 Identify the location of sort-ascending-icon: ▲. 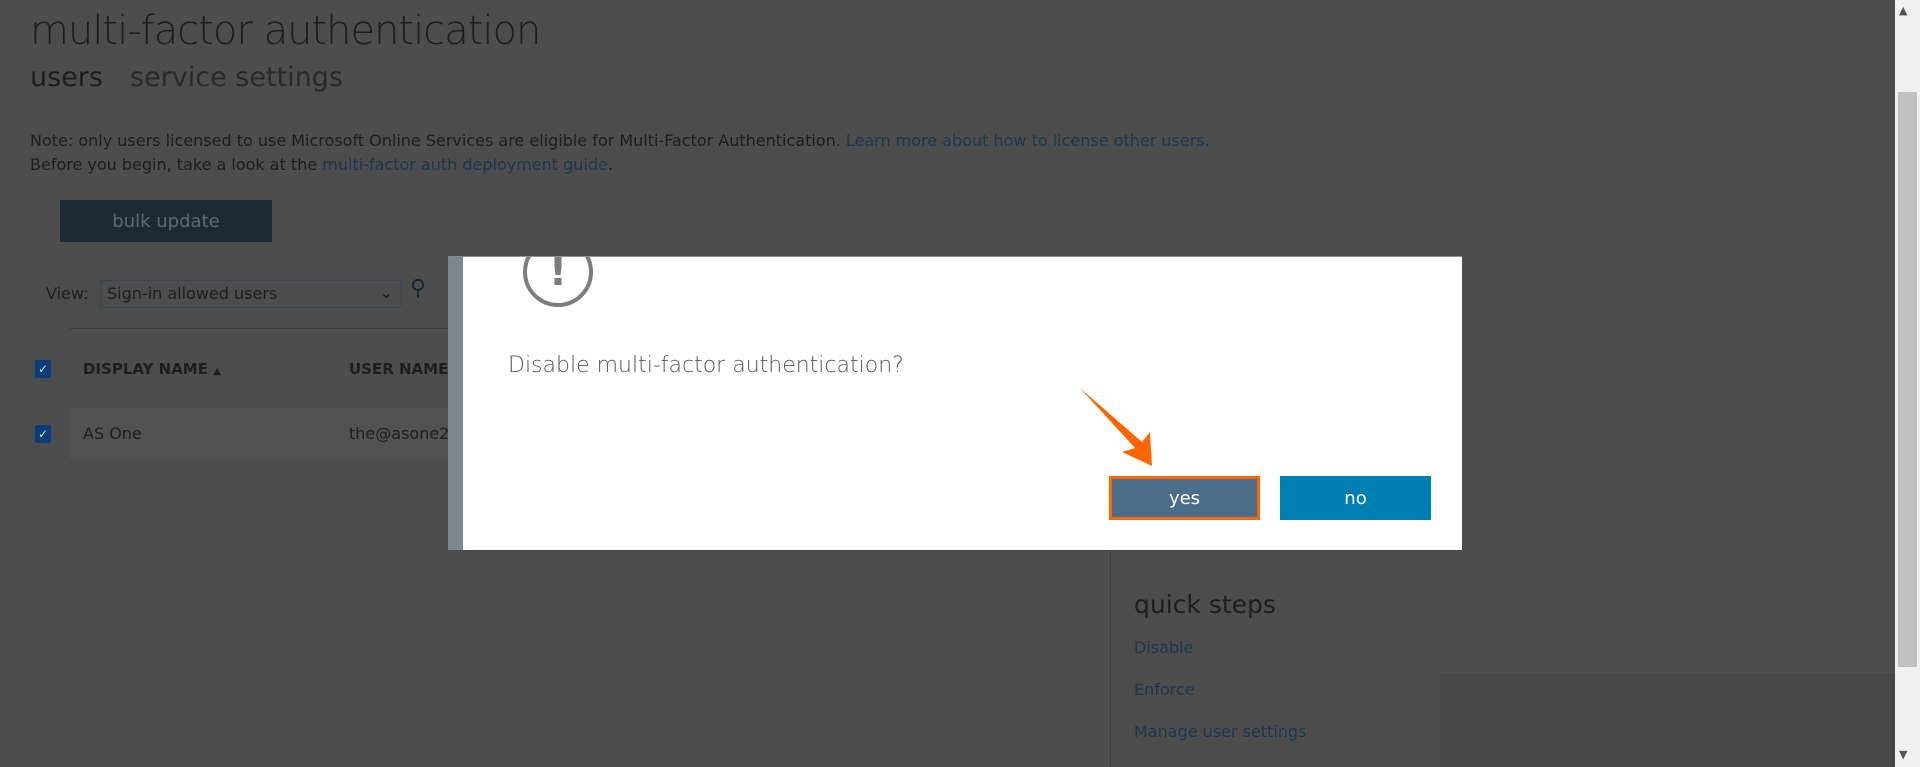
(217, 371).